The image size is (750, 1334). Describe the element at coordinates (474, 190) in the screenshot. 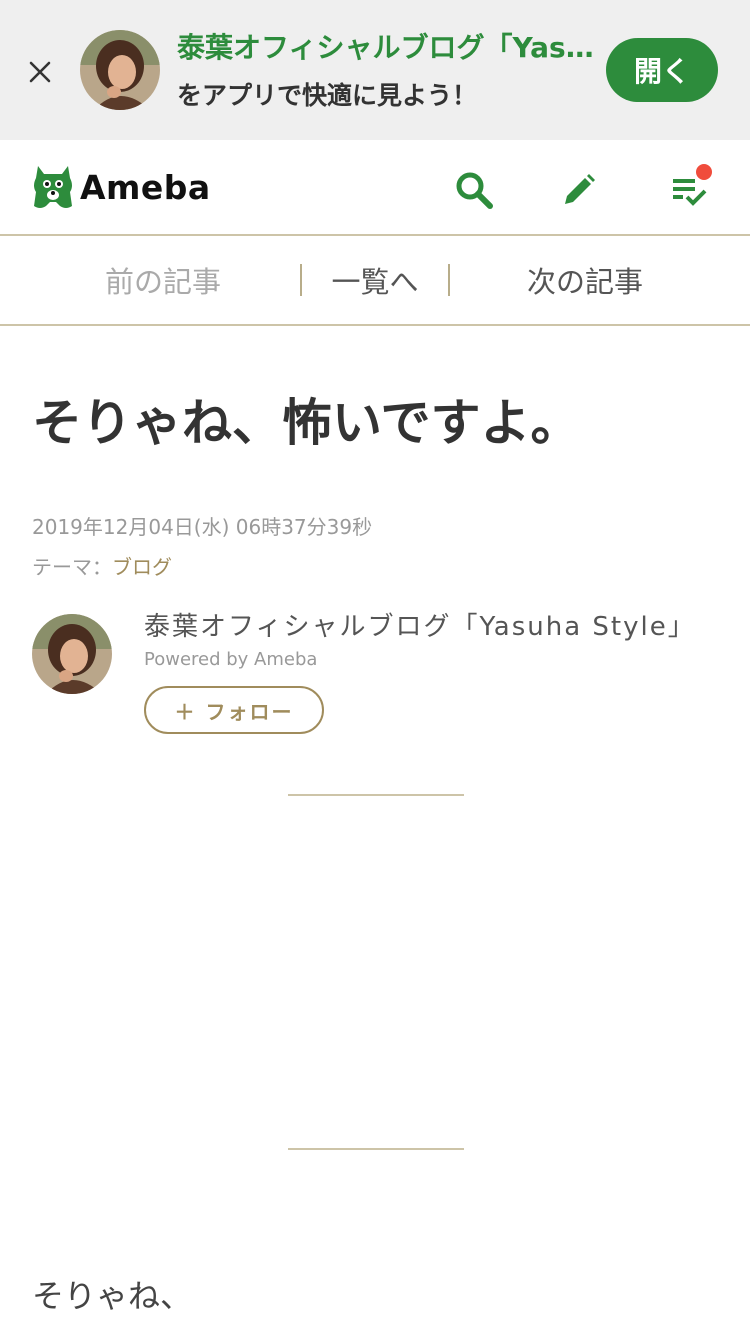

I see `search-icon` at that location.